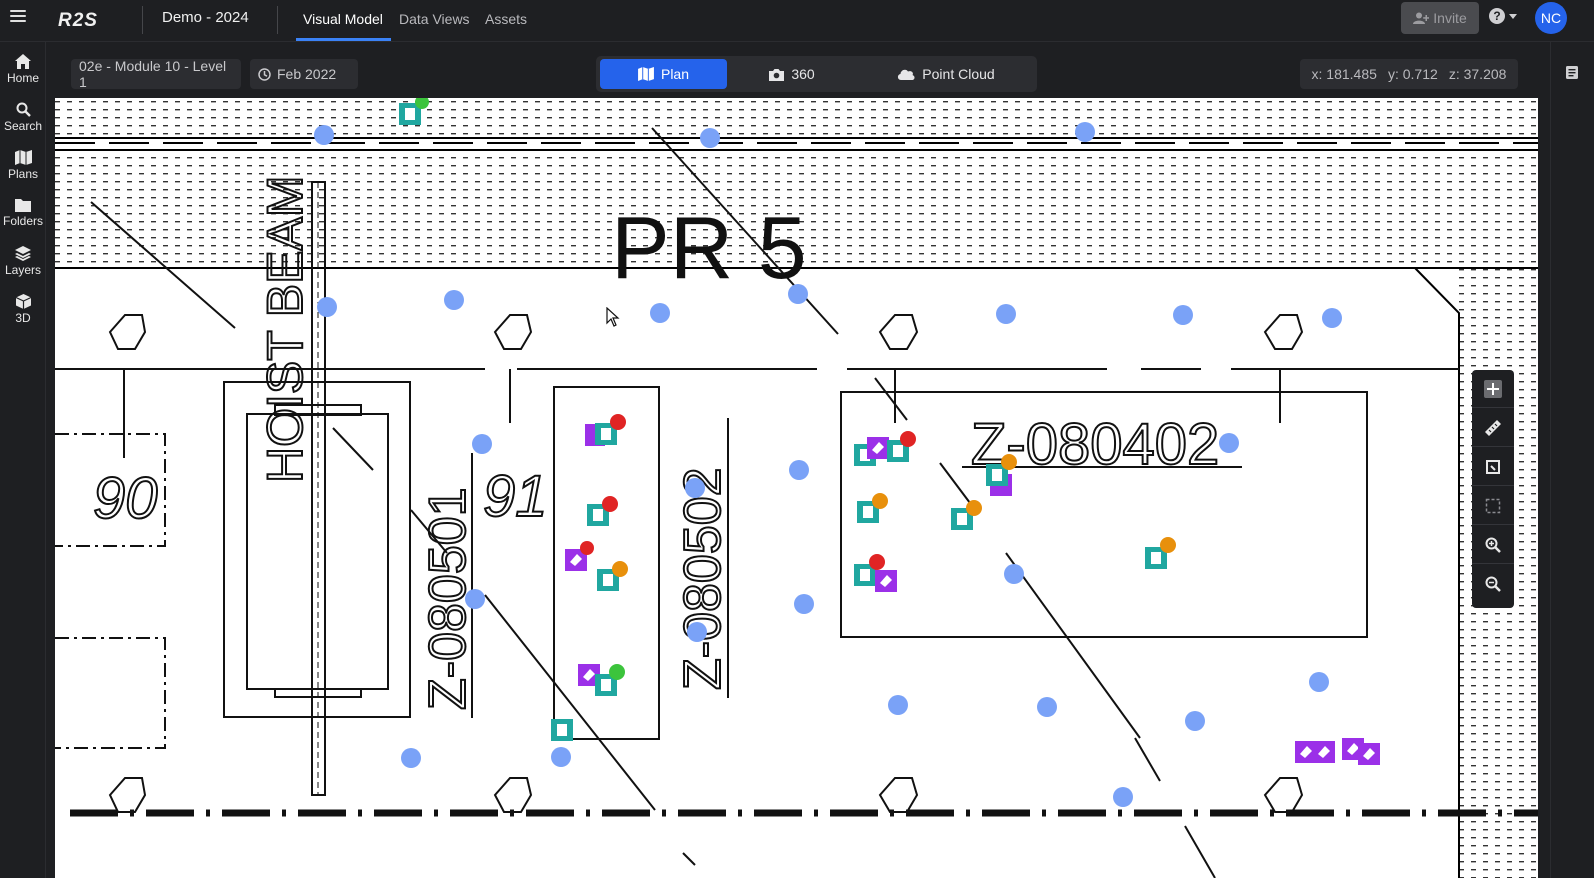 Image resolution: width=1594 pixels, height=878 pixels. I want to click on crop-button, so click(1493, 467).